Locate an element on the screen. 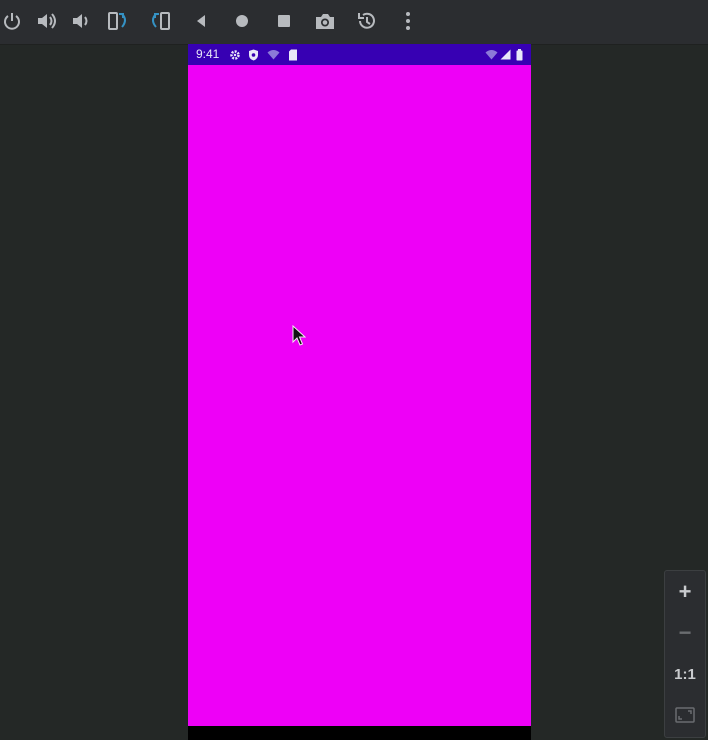 This screenshot has height=740, width=708. home-button is located at coordinates (242, 21).